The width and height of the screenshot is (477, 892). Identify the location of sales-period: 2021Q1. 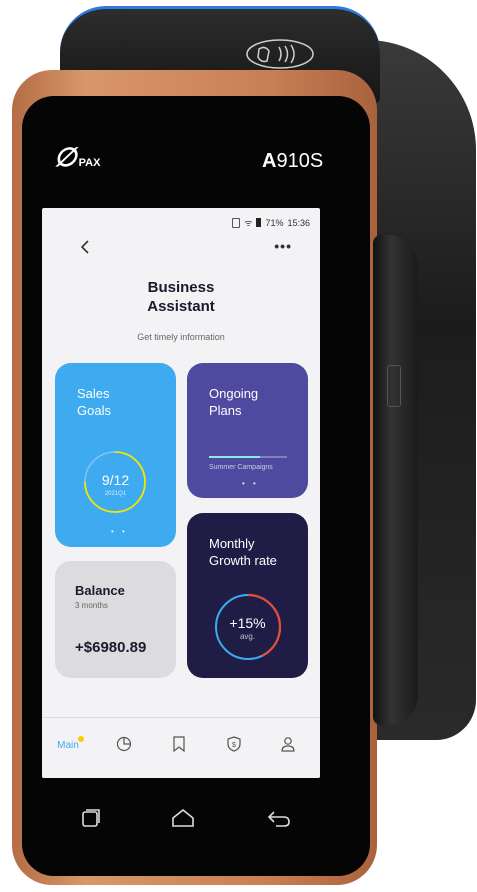
(115, 494).